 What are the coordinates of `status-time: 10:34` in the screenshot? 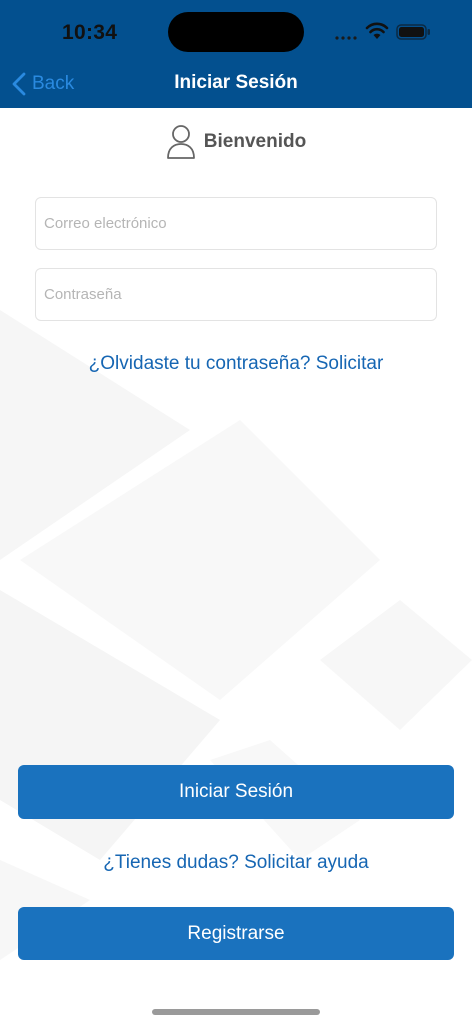 It's located at (90, 32).